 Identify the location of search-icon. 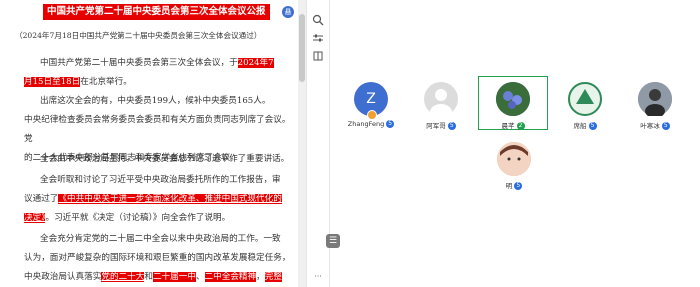
(318, 21).